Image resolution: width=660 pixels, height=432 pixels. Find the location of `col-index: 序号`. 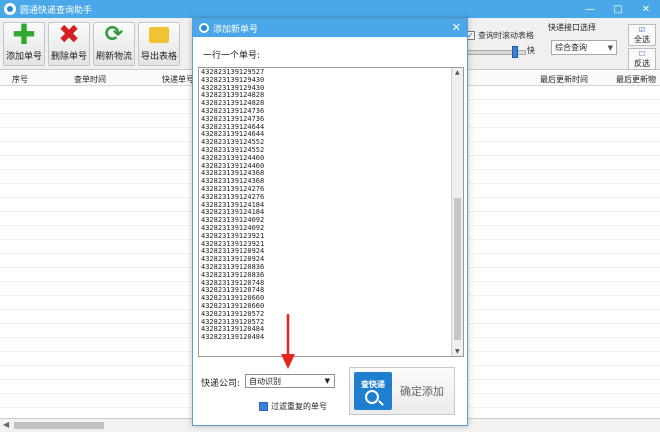

col-index: 序号 is located at coordinates (20, 79).